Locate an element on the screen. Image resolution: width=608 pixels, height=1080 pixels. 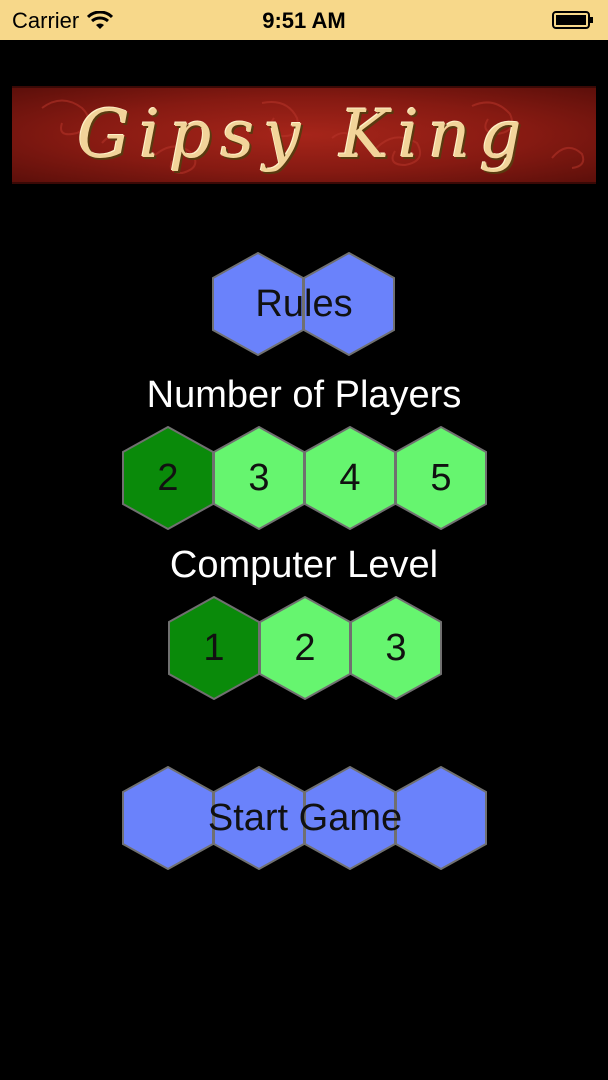
players-hexes is located at coordinates (304, 478).